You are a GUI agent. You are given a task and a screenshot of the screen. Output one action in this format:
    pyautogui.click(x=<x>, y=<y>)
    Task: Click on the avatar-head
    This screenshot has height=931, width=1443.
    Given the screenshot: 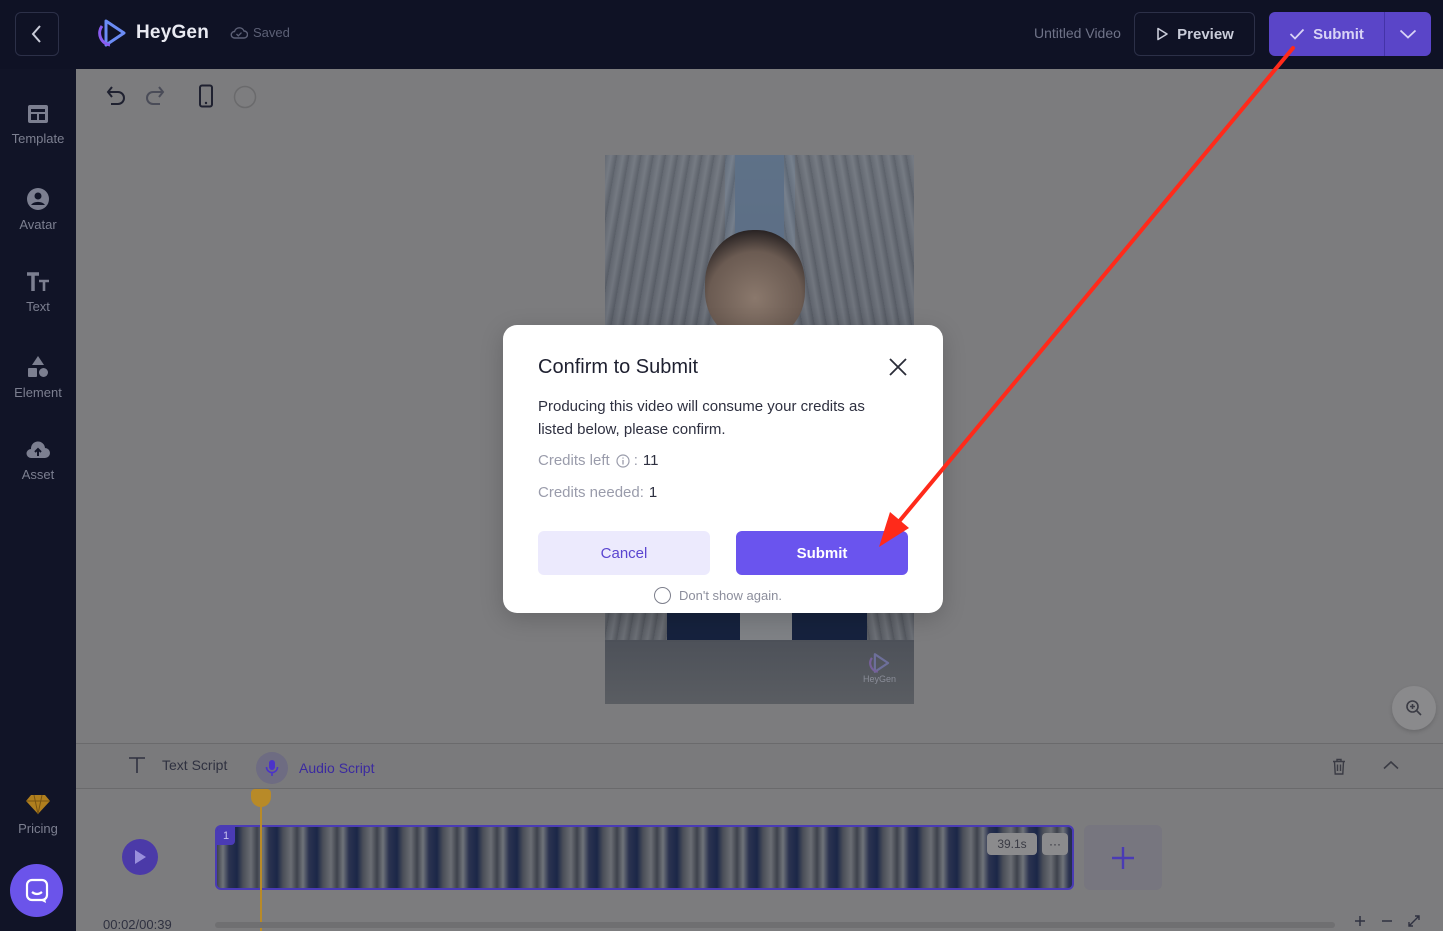 What is the action you would take?
    pyautogui.click(x=755, y=285)
    